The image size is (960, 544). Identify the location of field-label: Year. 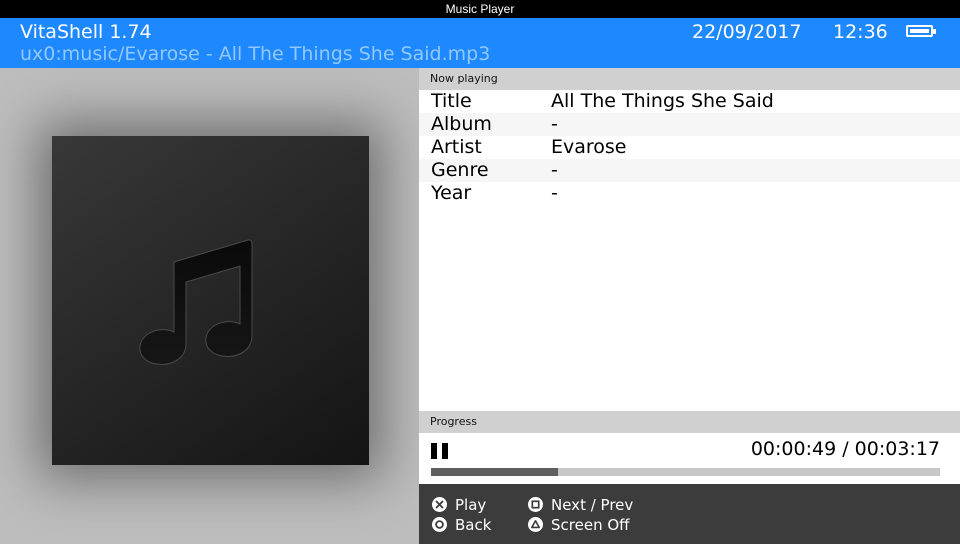
(451, 193).